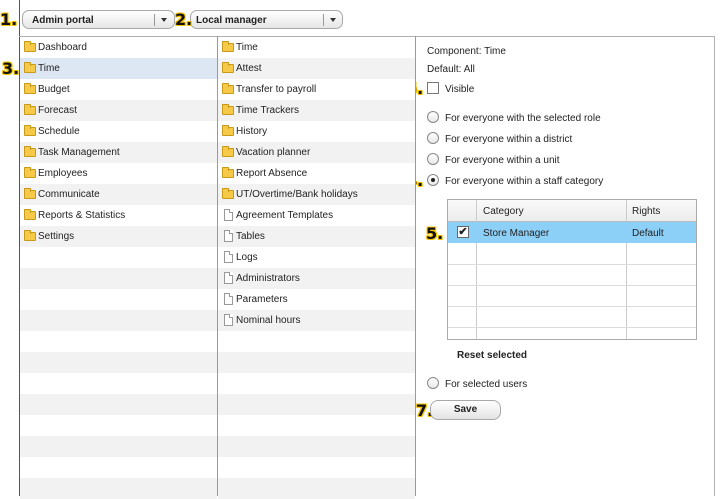 This screenshot has height=499, width=721. What do you see at coordinates (54, 89) in the screenshot?
I see `menu-item-label: Budget` at bounding box center [54, 89].